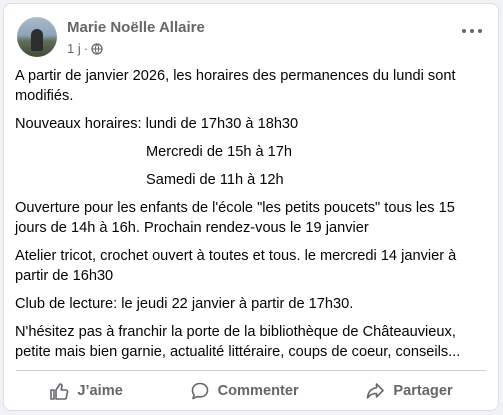  What do you see at coordinates (219, 152) in the screenshot?
I see `post-paragraph-hours-2: Mercredi de 15h à 17h` at bounding box center [219, 152].